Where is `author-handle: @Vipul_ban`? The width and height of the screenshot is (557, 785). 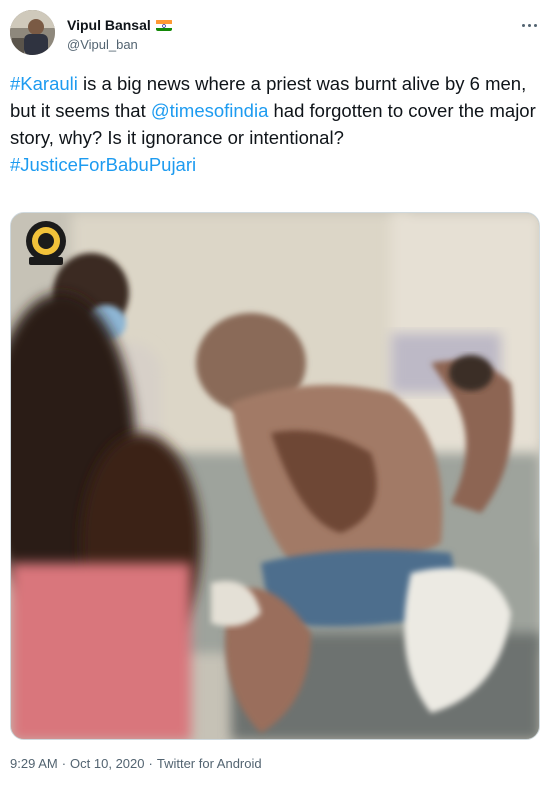
author-handle: @Vipul_ban is located at coordinates (119, 44).